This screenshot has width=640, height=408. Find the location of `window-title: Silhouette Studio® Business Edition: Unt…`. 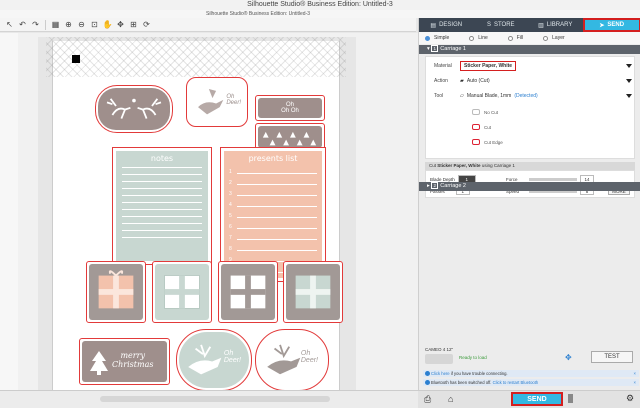

window-title: Silhouette Studio® Business Edition: Unt… is located at coordinates (320, 4).